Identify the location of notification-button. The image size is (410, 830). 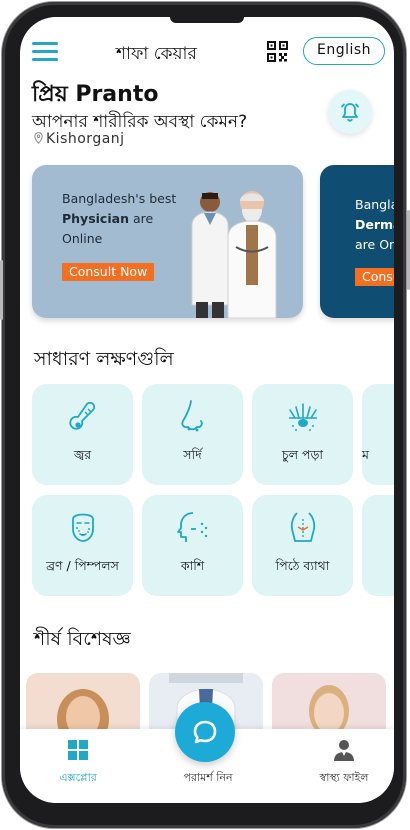
(350, 112).